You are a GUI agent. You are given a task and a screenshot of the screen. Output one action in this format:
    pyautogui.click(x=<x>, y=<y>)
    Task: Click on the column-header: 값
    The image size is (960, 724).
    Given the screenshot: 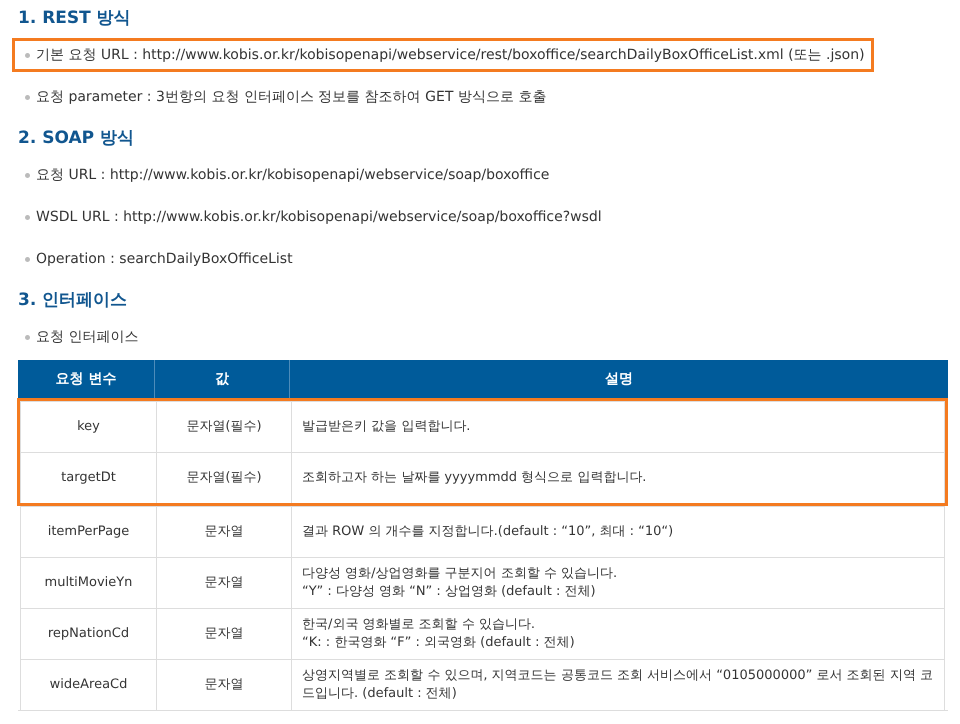 What is the action you would take?
    pyautogui.click(x=222, y=379)
    